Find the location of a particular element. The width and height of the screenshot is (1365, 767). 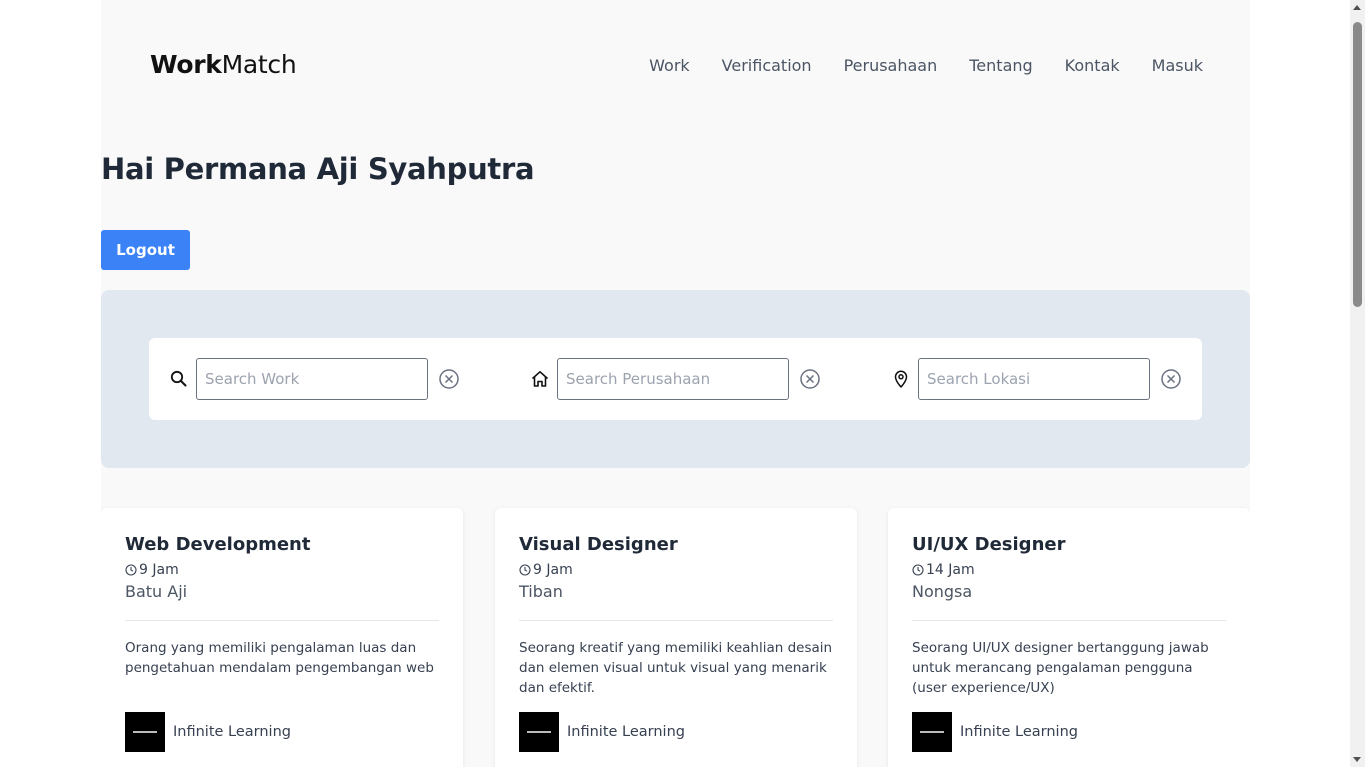

job-hours: 14 Jam is located at coordinates (943, 570).